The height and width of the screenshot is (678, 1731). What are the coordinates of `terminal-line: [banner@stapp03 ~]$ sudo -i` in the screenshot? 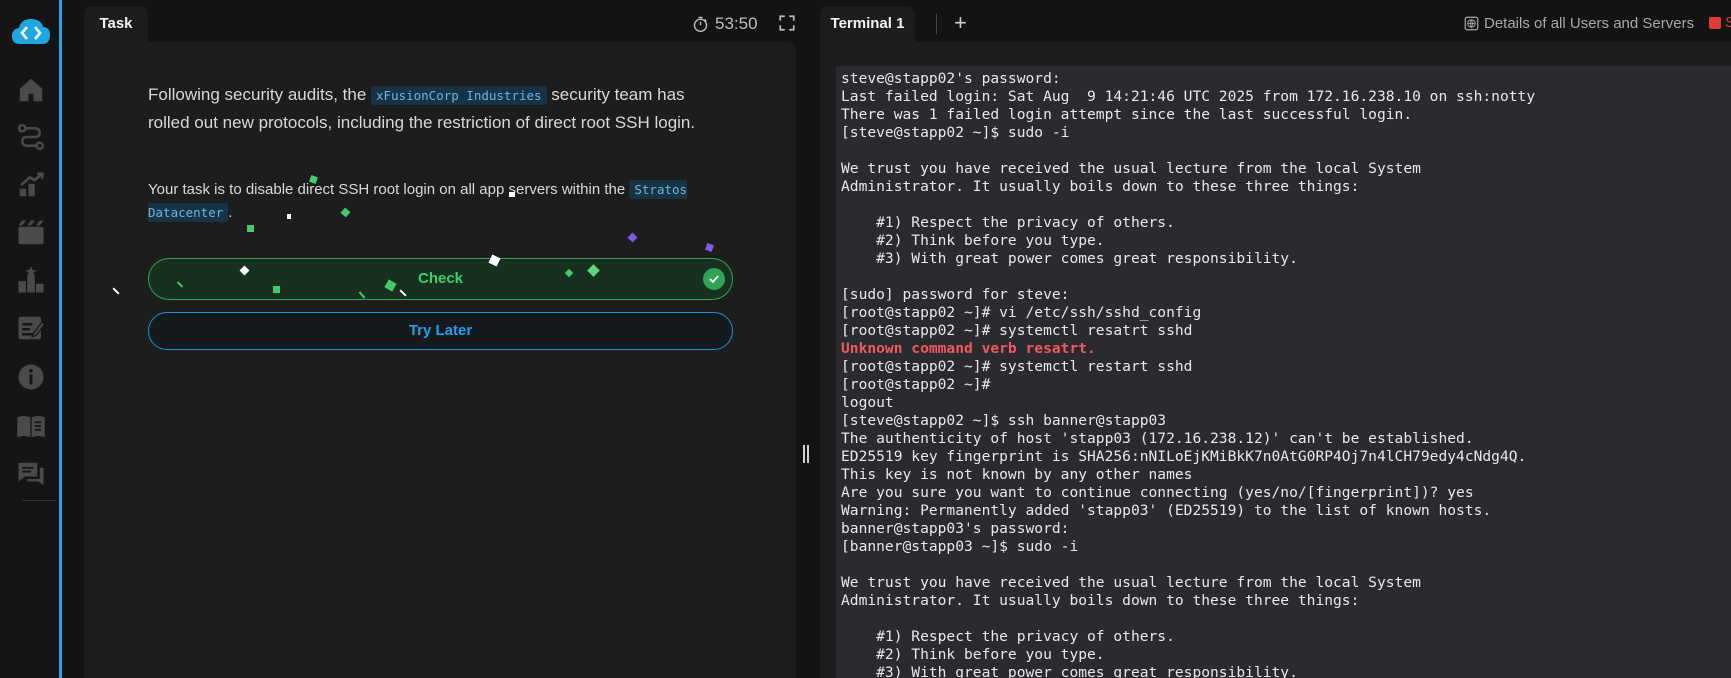 It's located at (960, 546).